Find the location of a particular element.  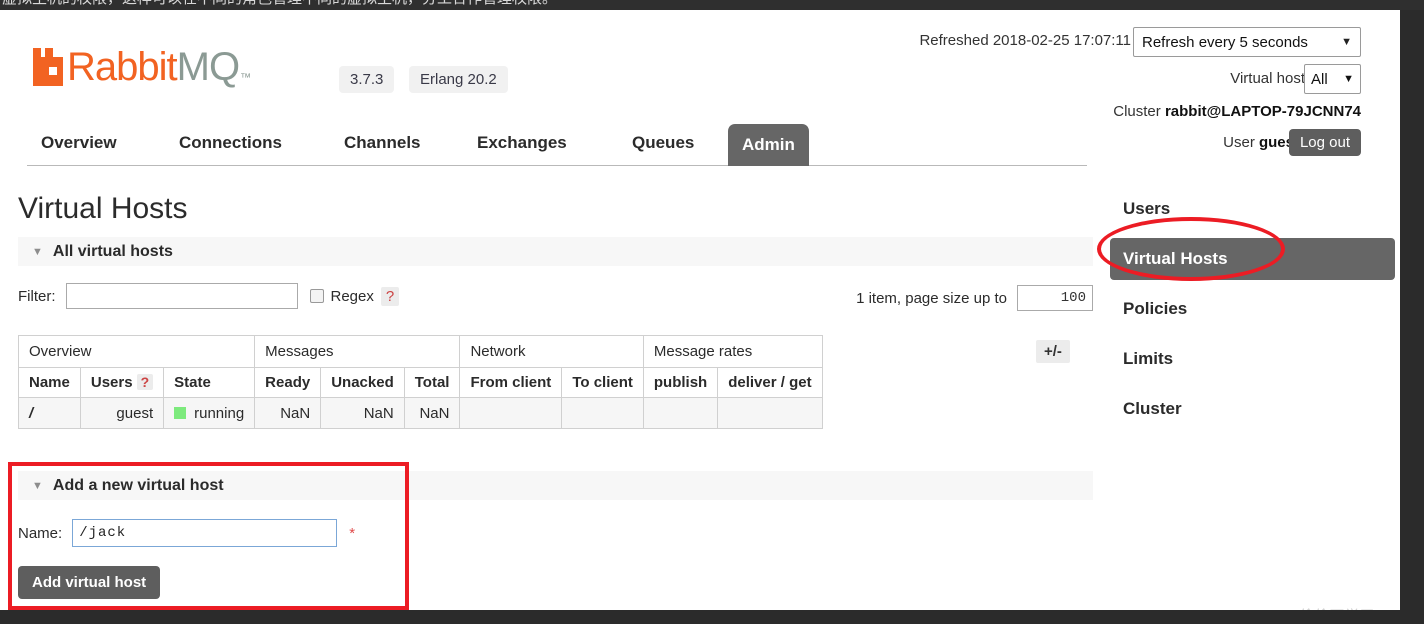

cell-total: NaN is located at coordinates (432, 413).